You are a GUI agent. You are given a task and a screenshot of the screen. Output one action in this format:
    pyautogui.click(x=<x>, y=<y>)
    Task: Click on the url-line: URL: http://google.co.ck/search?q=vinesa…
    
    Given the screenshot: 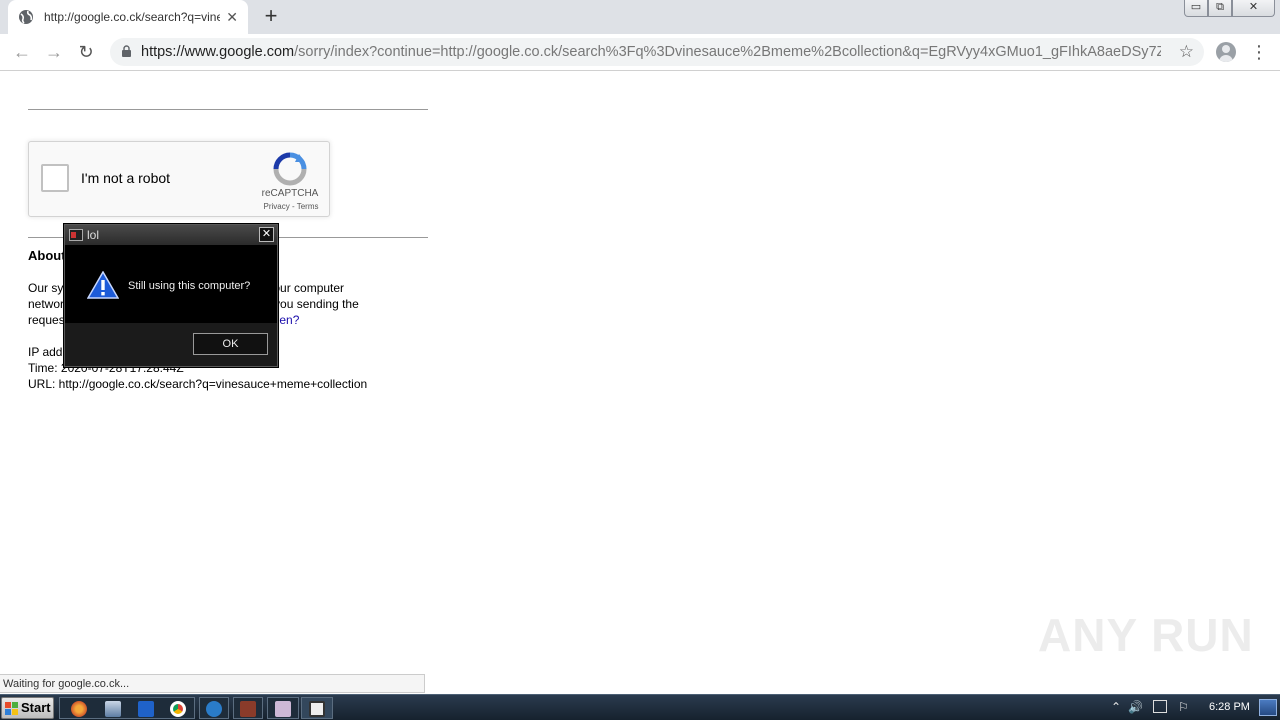 What is the action you would take?
    pyautogui.click(x=198, y=384)
    